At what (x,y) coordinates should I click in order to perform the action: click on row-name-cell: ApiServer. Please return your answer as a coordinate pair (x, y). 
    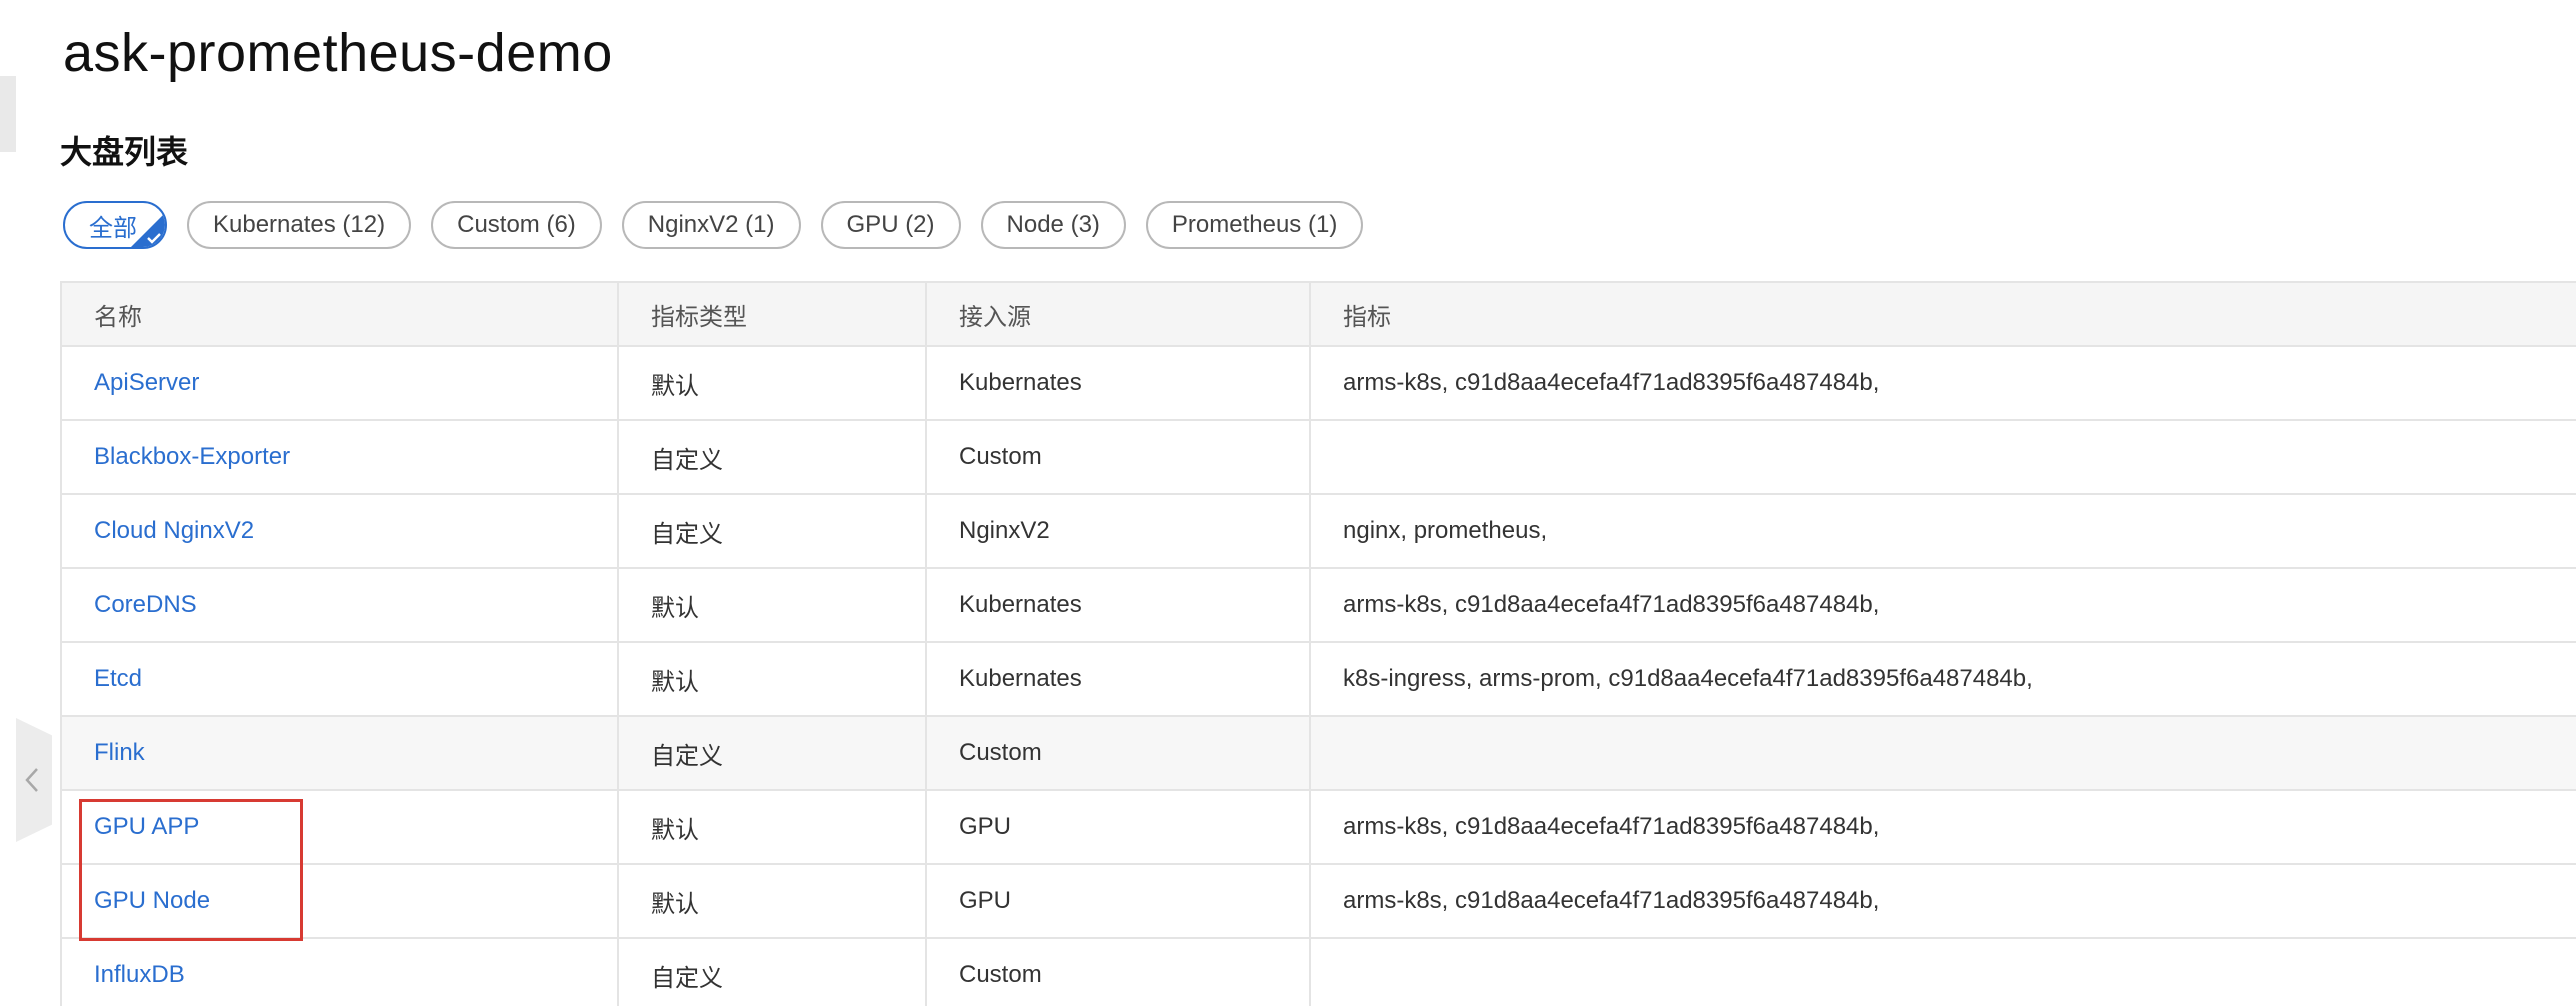
    Looking at the image, I should click on (340, 383).